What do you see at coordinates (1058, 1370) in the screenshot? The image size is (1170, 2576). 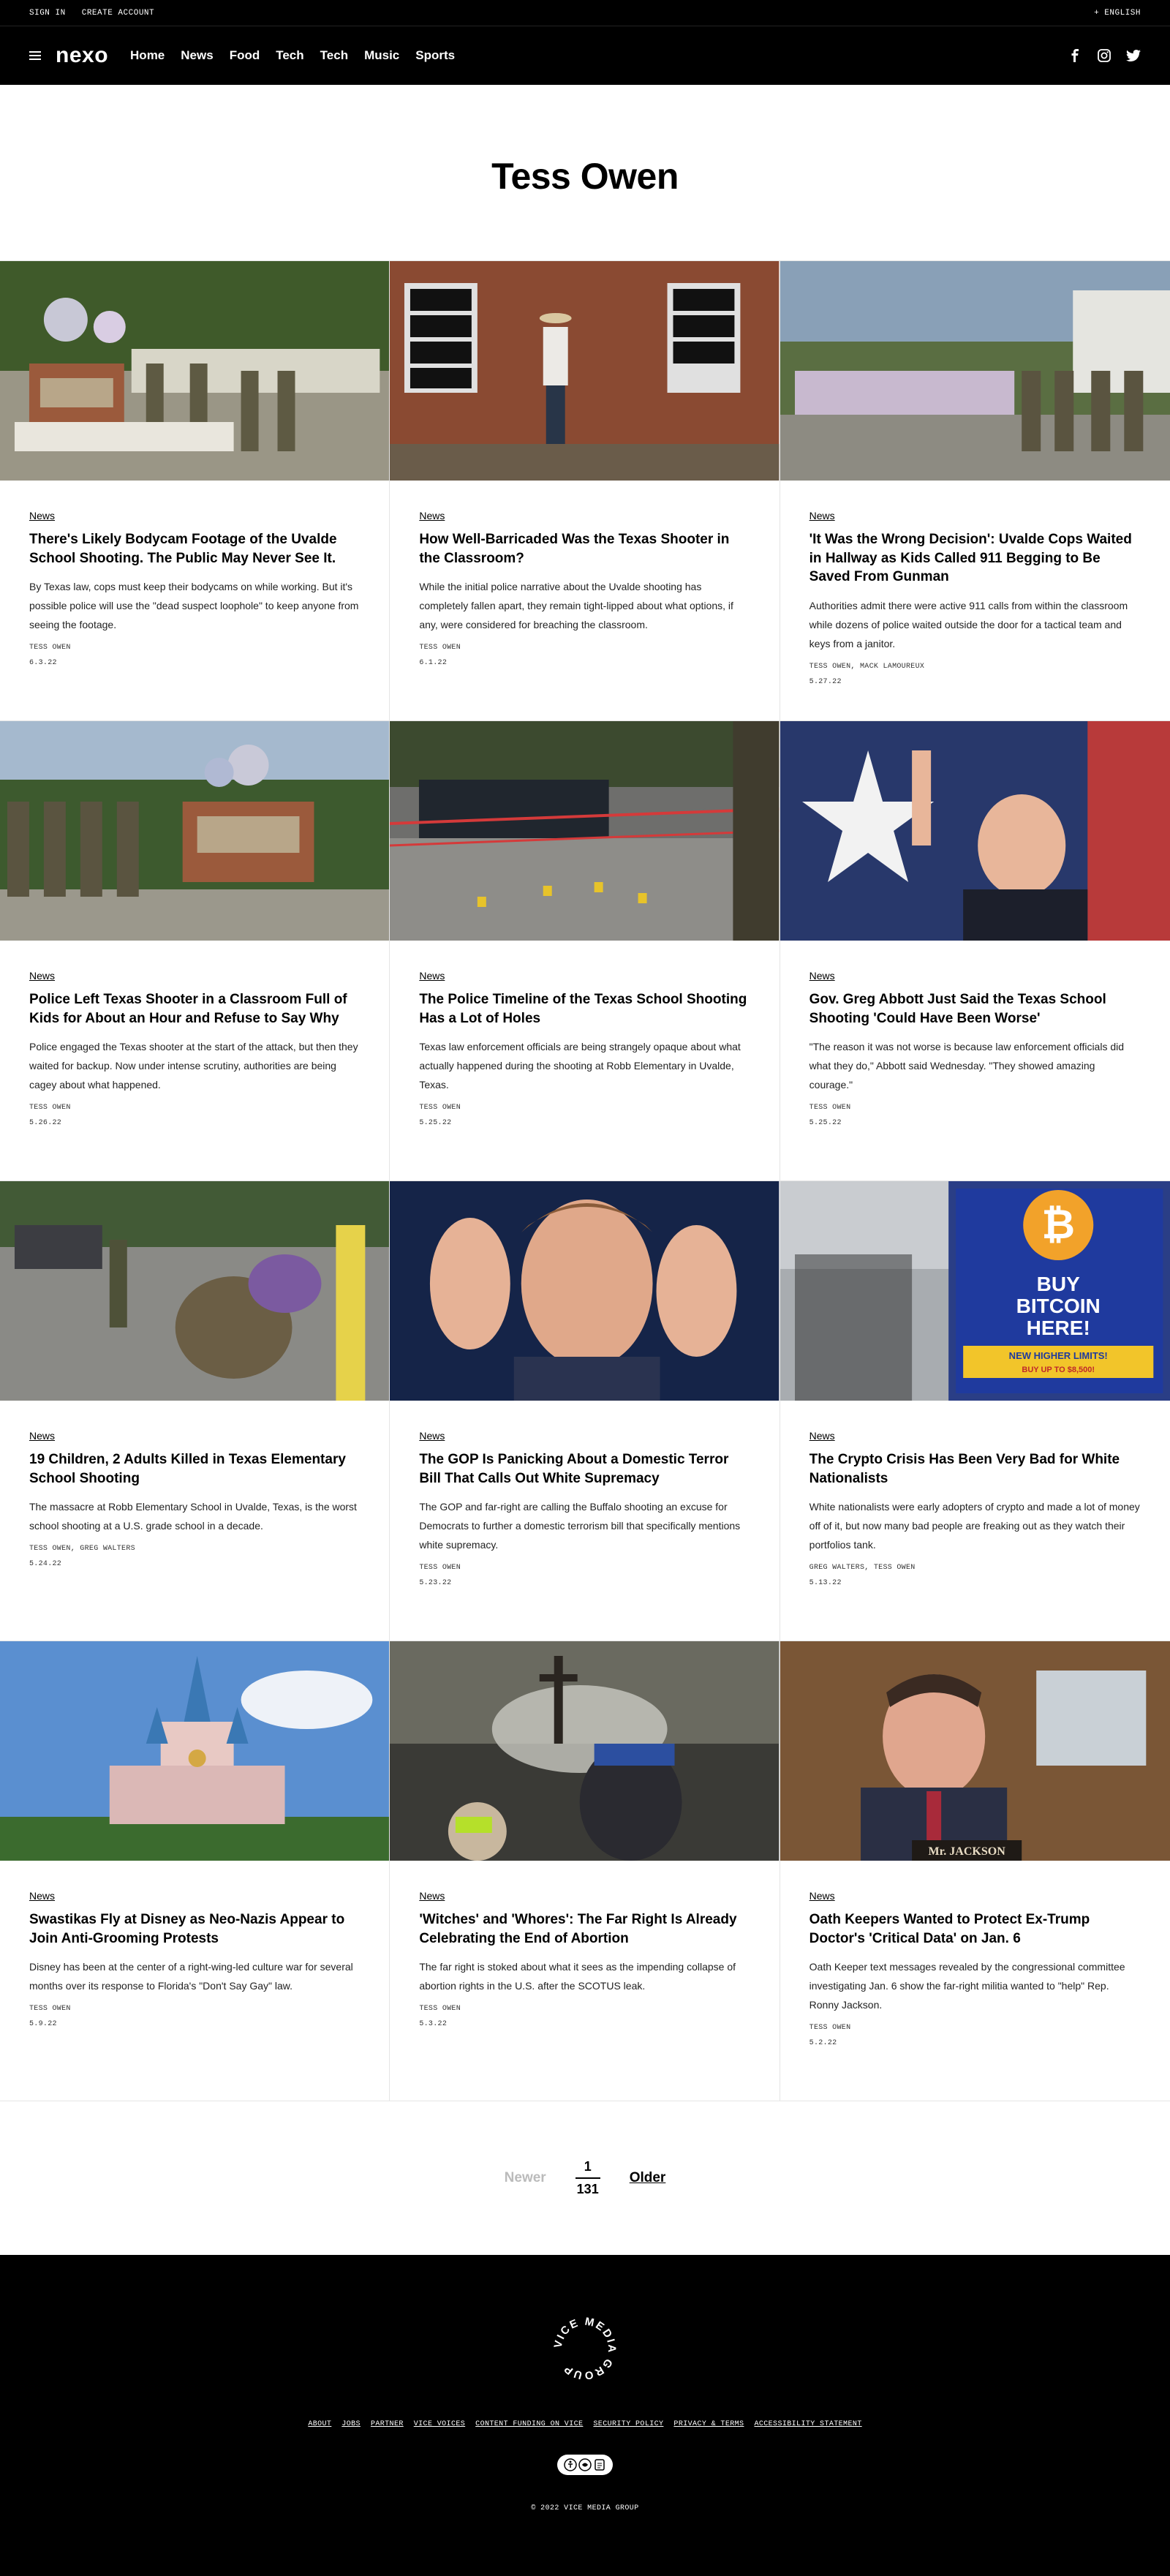 I see `bitcoin-banner-line2: BUY UP TO $8,500!` at bounding box center [1058, 1370].